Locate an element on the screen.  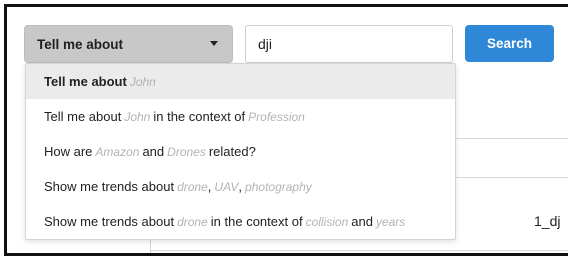
caret-down-icon is located at coordinates (214, 43).